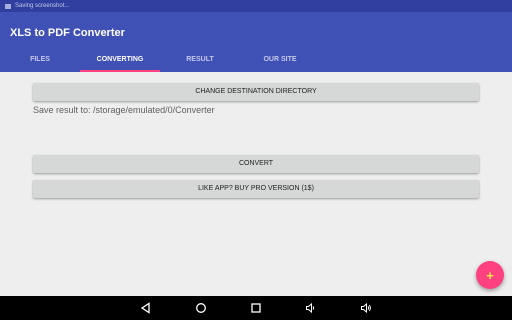 This screenshot has height=320, width=512. I want to click on tab-files: FILES, so click(40, 62).